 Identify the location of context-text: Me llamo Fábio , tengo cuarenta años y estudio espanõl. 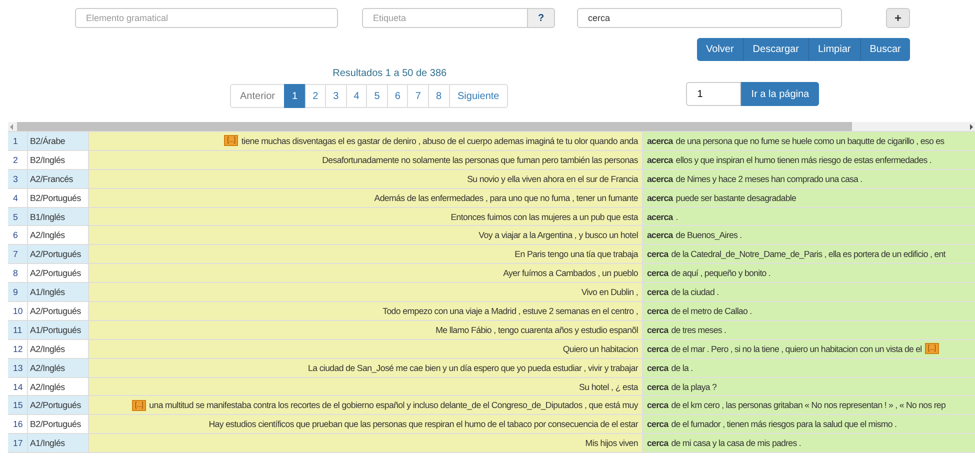
(537, 329).